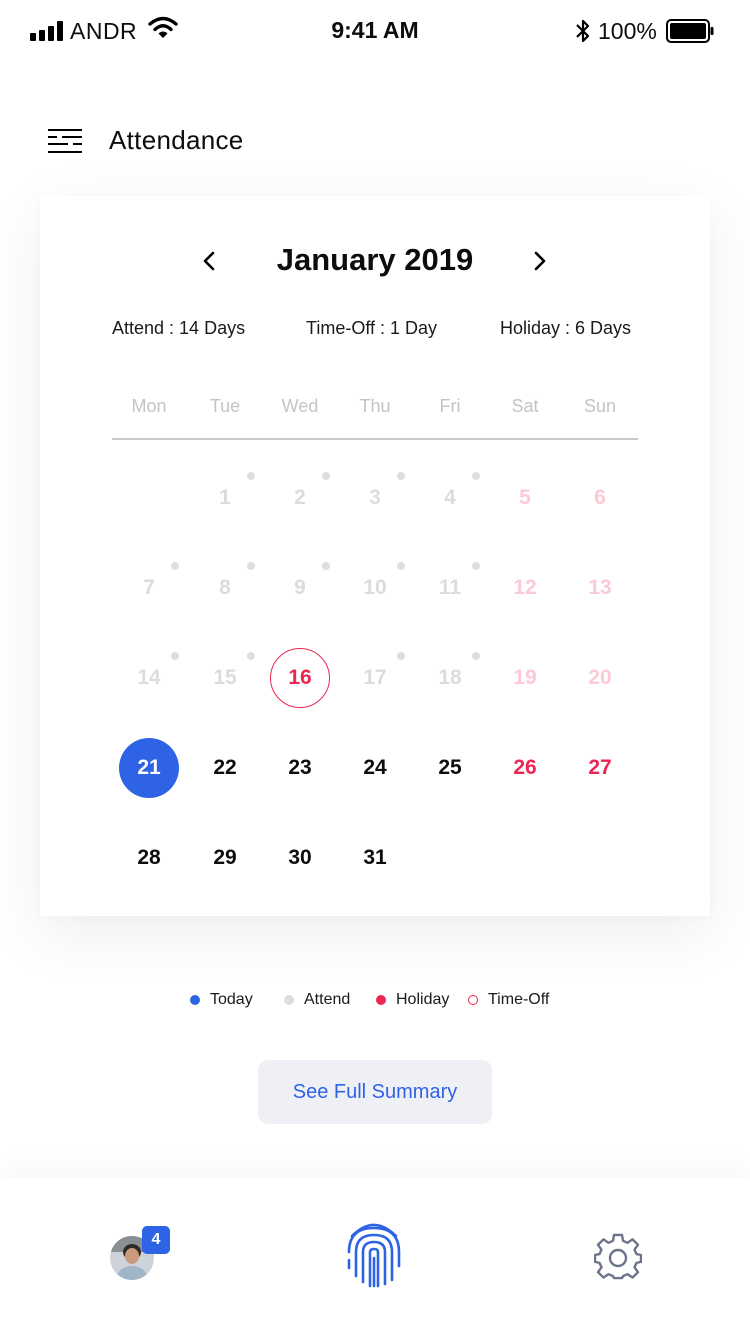 The image size is (750, 1334). What do you see at coordinates (375, 768) in the screenshot?
I see `calendar-day: 24` at bounding box center [375, 768].